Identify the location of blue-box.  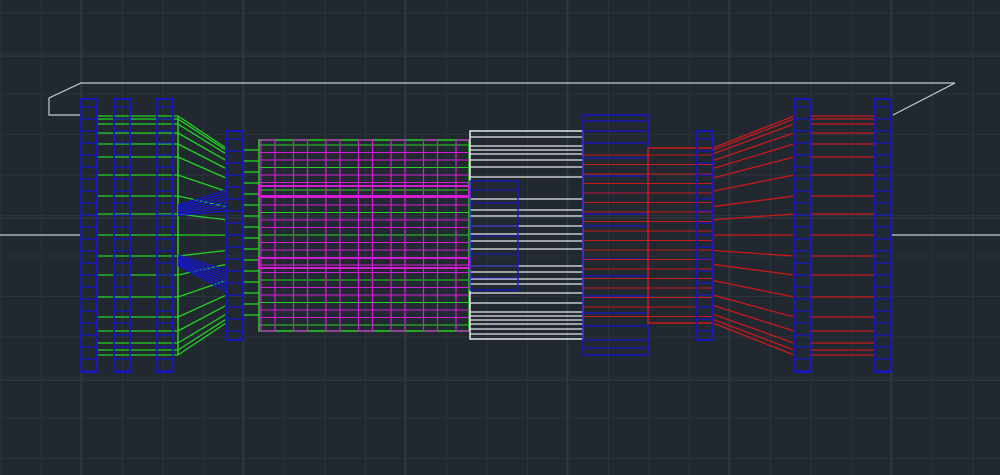
(615, 235).